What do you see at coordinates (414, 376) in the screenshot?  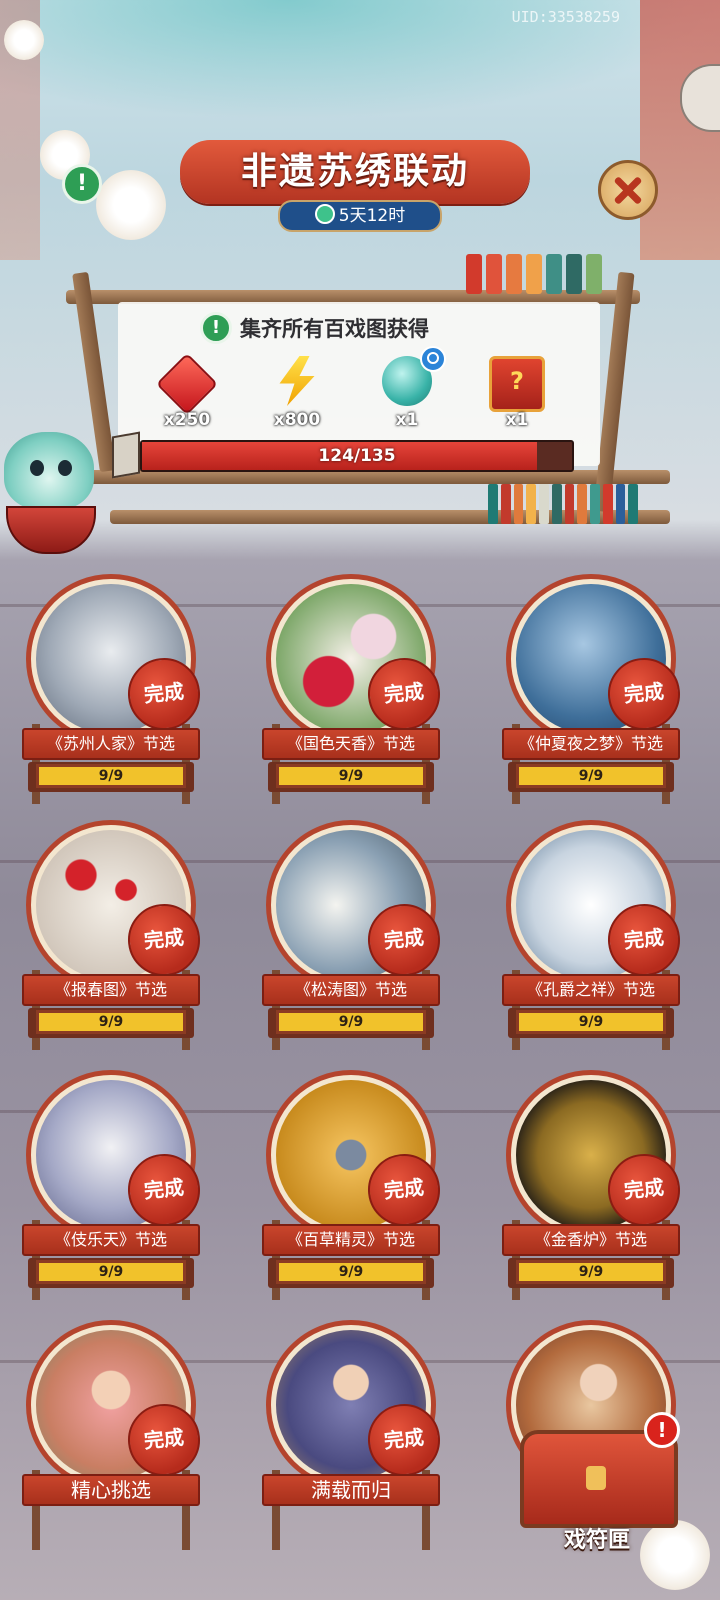 I see `teal-gourd-icon` at bounding box center [414, 376].